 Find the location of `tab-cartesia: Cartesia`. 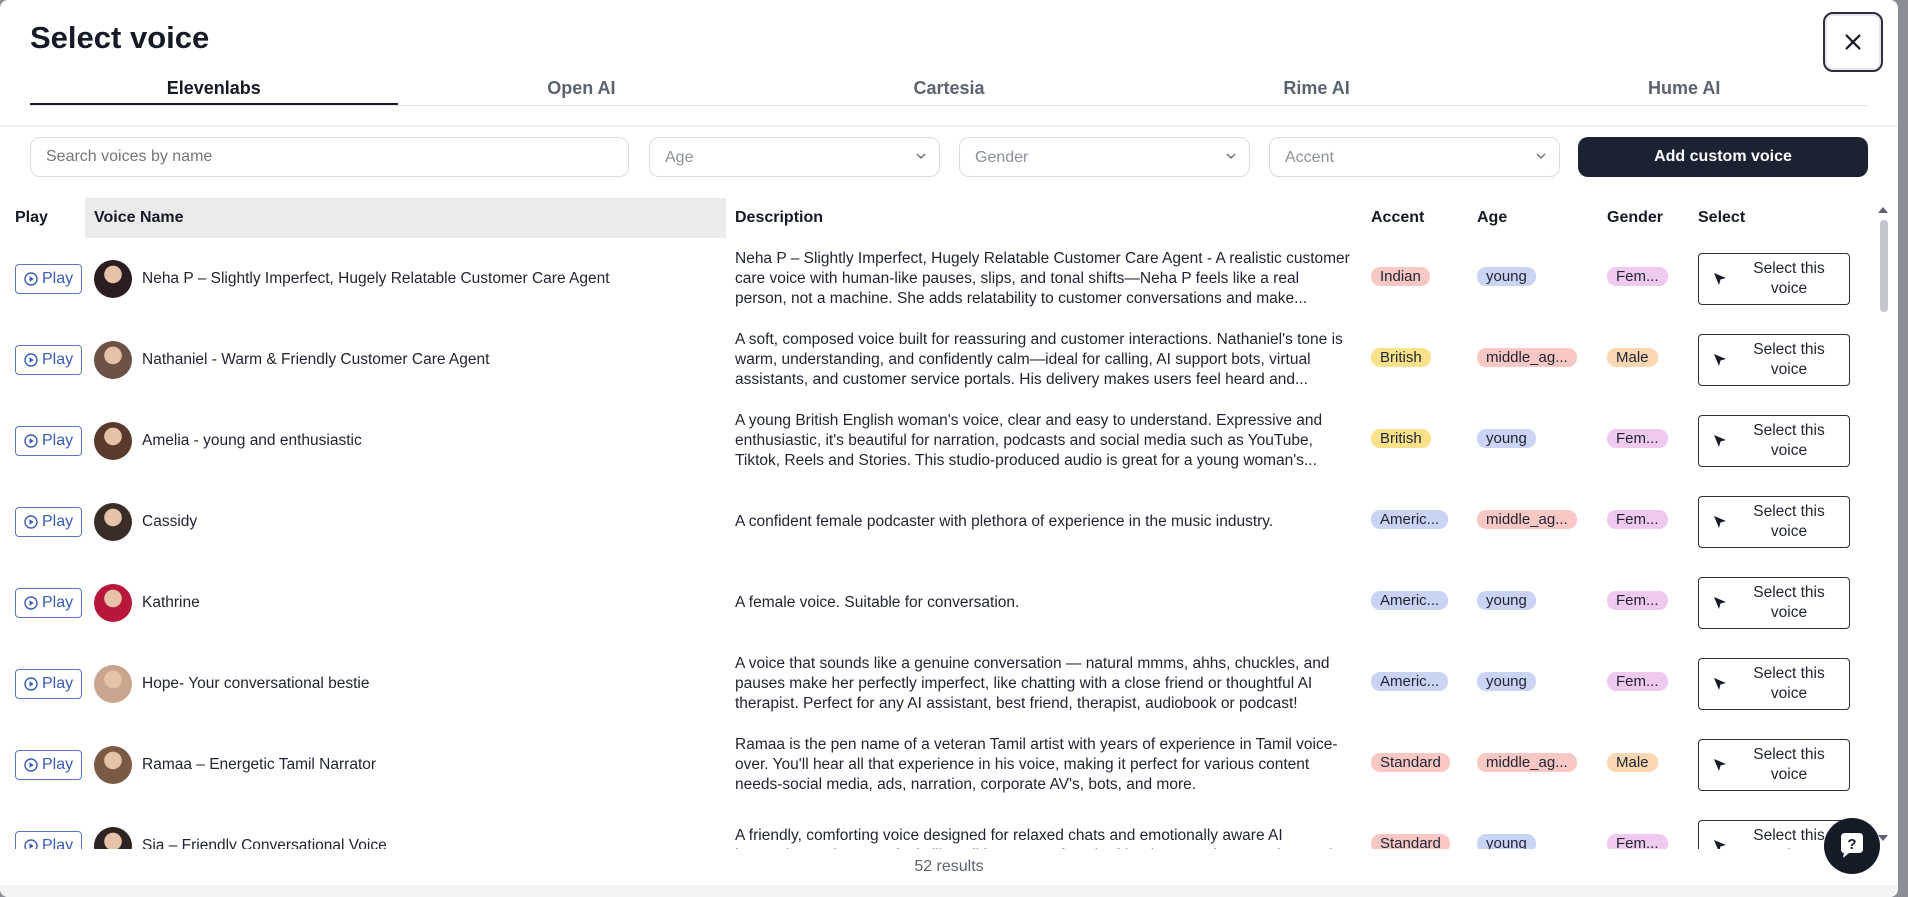

tab-cartesia: Cartesia is located at coordinates (949, 88).